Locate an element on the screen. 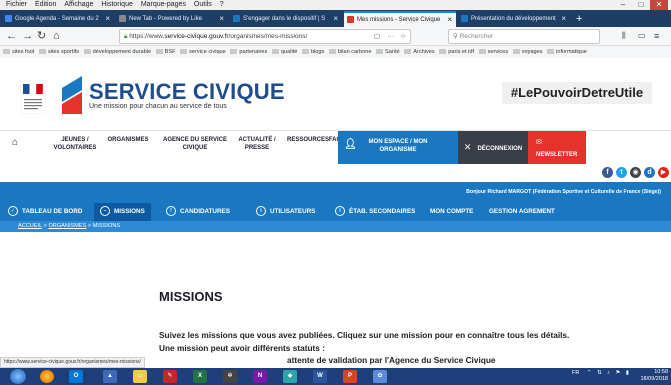  menu-help: ? is located at coordinates (222, 4).